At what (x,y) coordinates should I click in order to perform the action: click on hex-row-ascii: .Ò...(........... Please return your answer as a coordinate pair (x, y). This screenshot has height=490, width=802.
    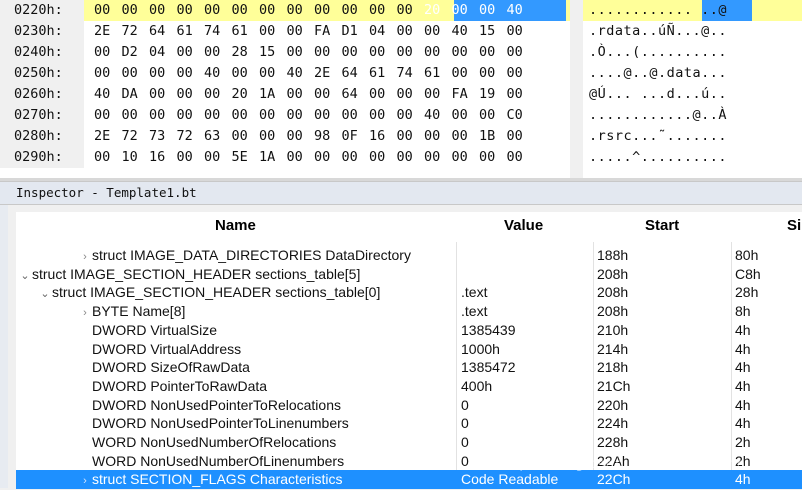
    Looking at the image, I should click on (692, 52).